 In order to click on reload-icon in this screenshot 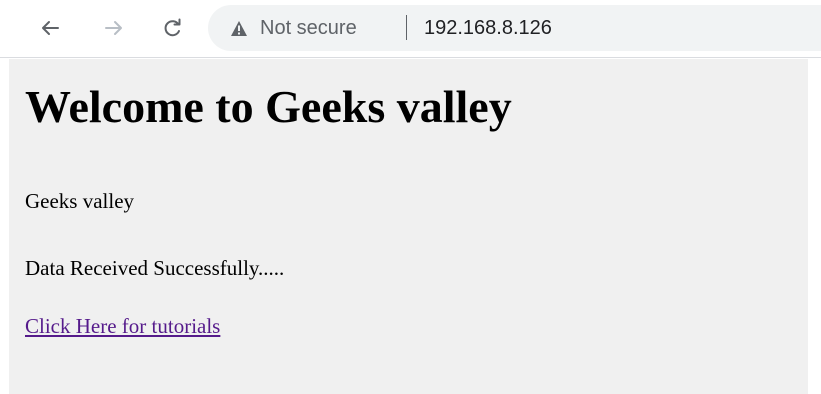, I will do `click(172, 27)`.